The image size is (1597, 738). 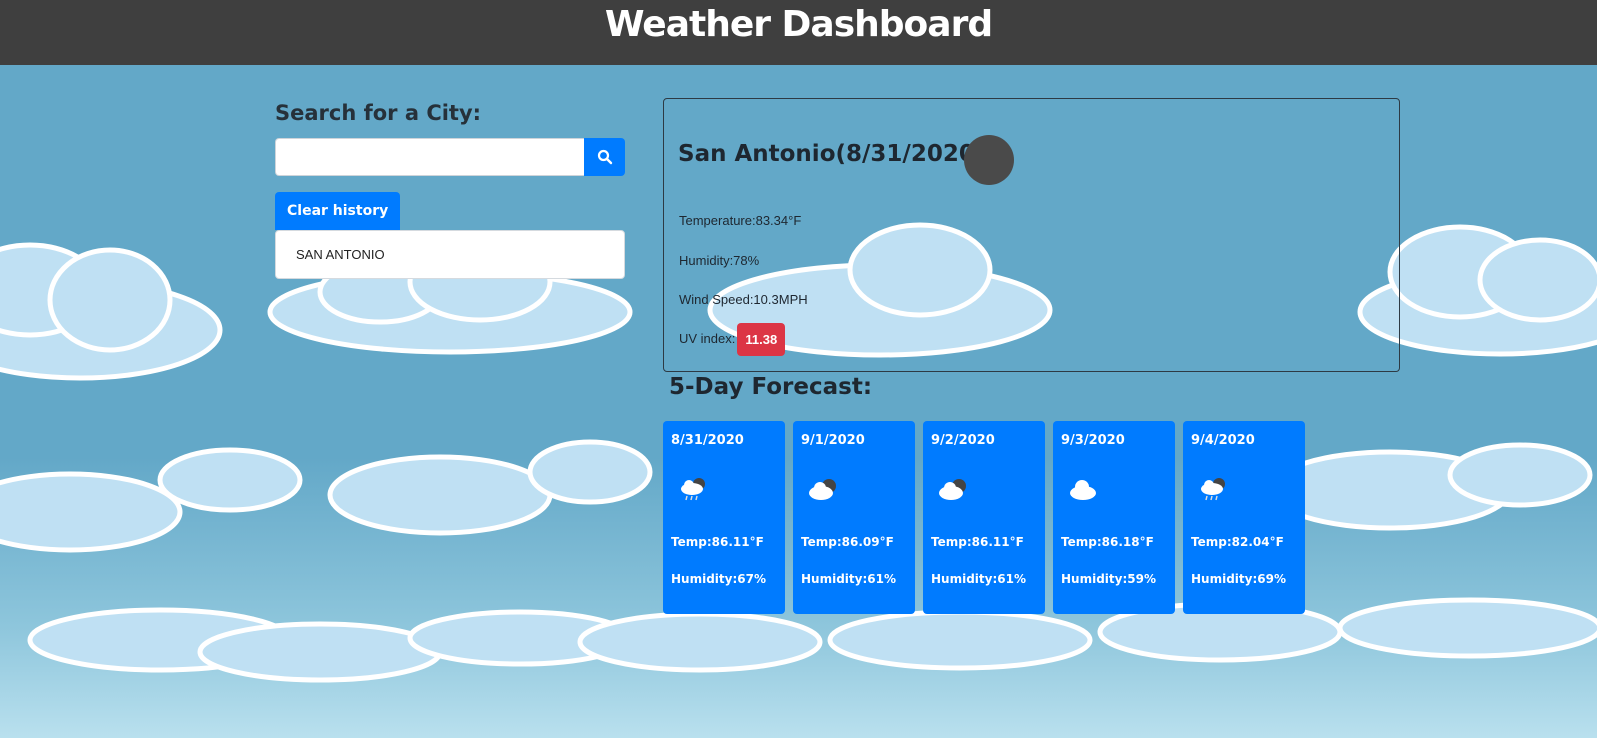 What do you see at coordinates (1223, 440) in the screenshot?
I see `forecast-date: 9/4/2020` at bounding box center [1223, 440].